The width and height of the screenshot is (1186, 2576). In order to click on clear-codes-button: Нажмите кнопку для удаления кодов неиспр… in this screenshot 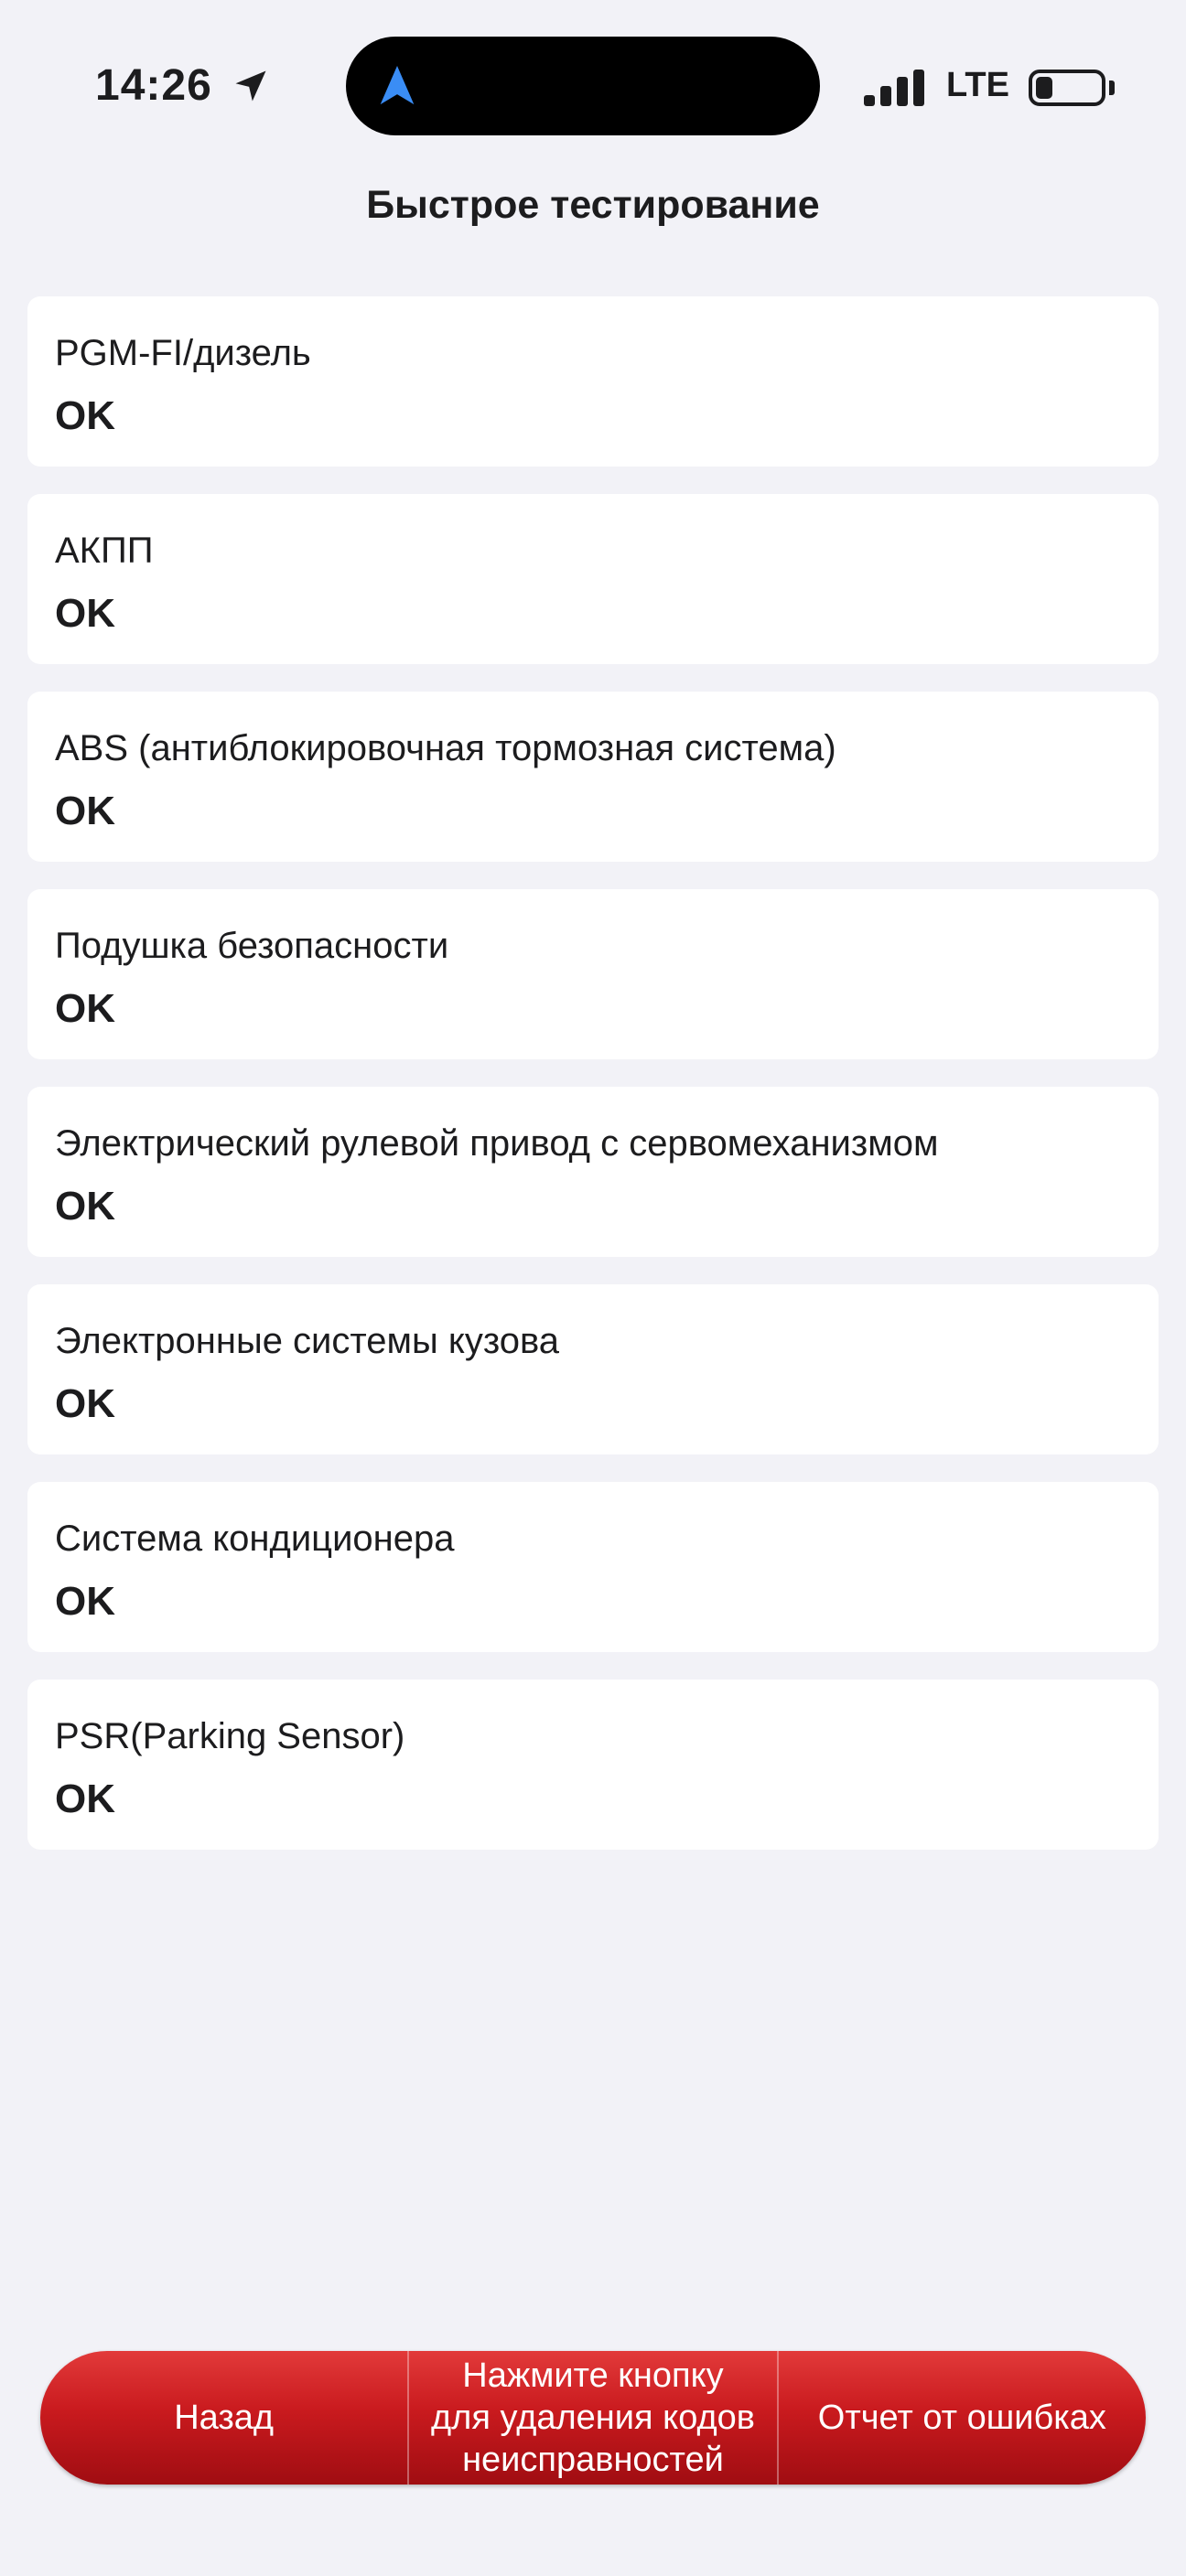, I will do `click(591, 2418)`.